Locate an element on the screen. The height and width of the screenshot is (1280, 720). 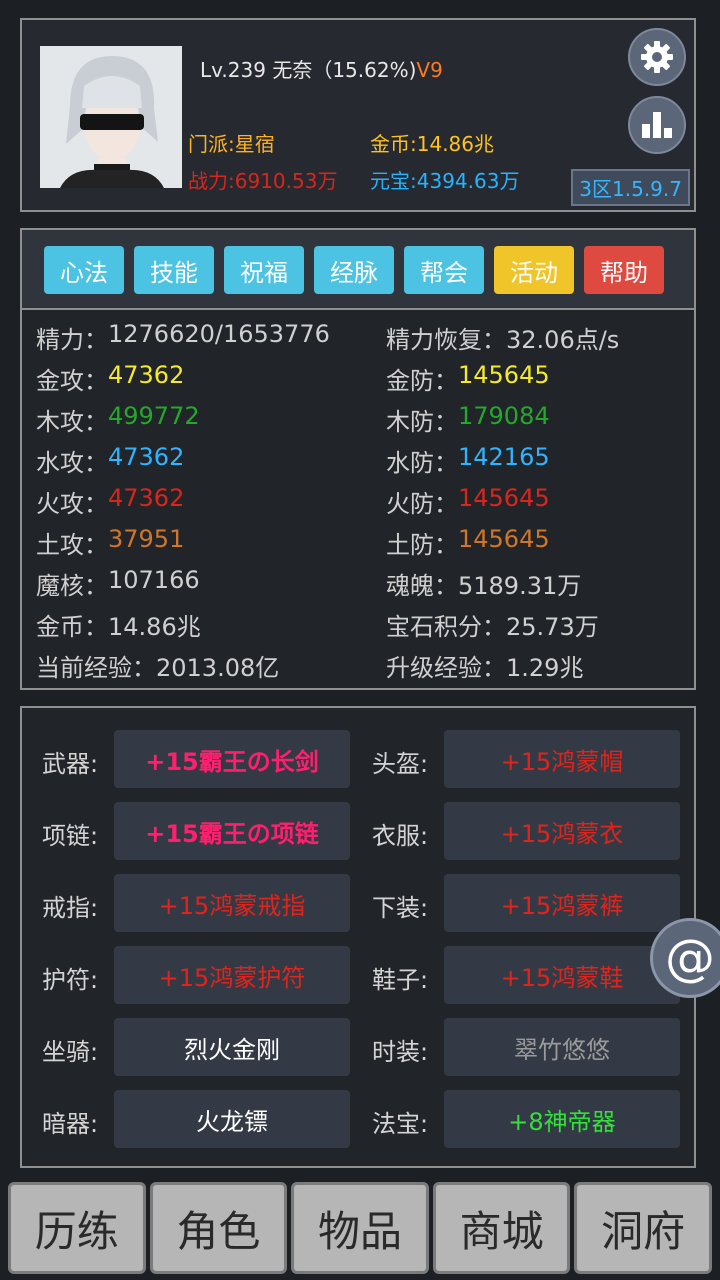
equip-slot-button: 火龙镖 is located at coordinates (232, 1119).